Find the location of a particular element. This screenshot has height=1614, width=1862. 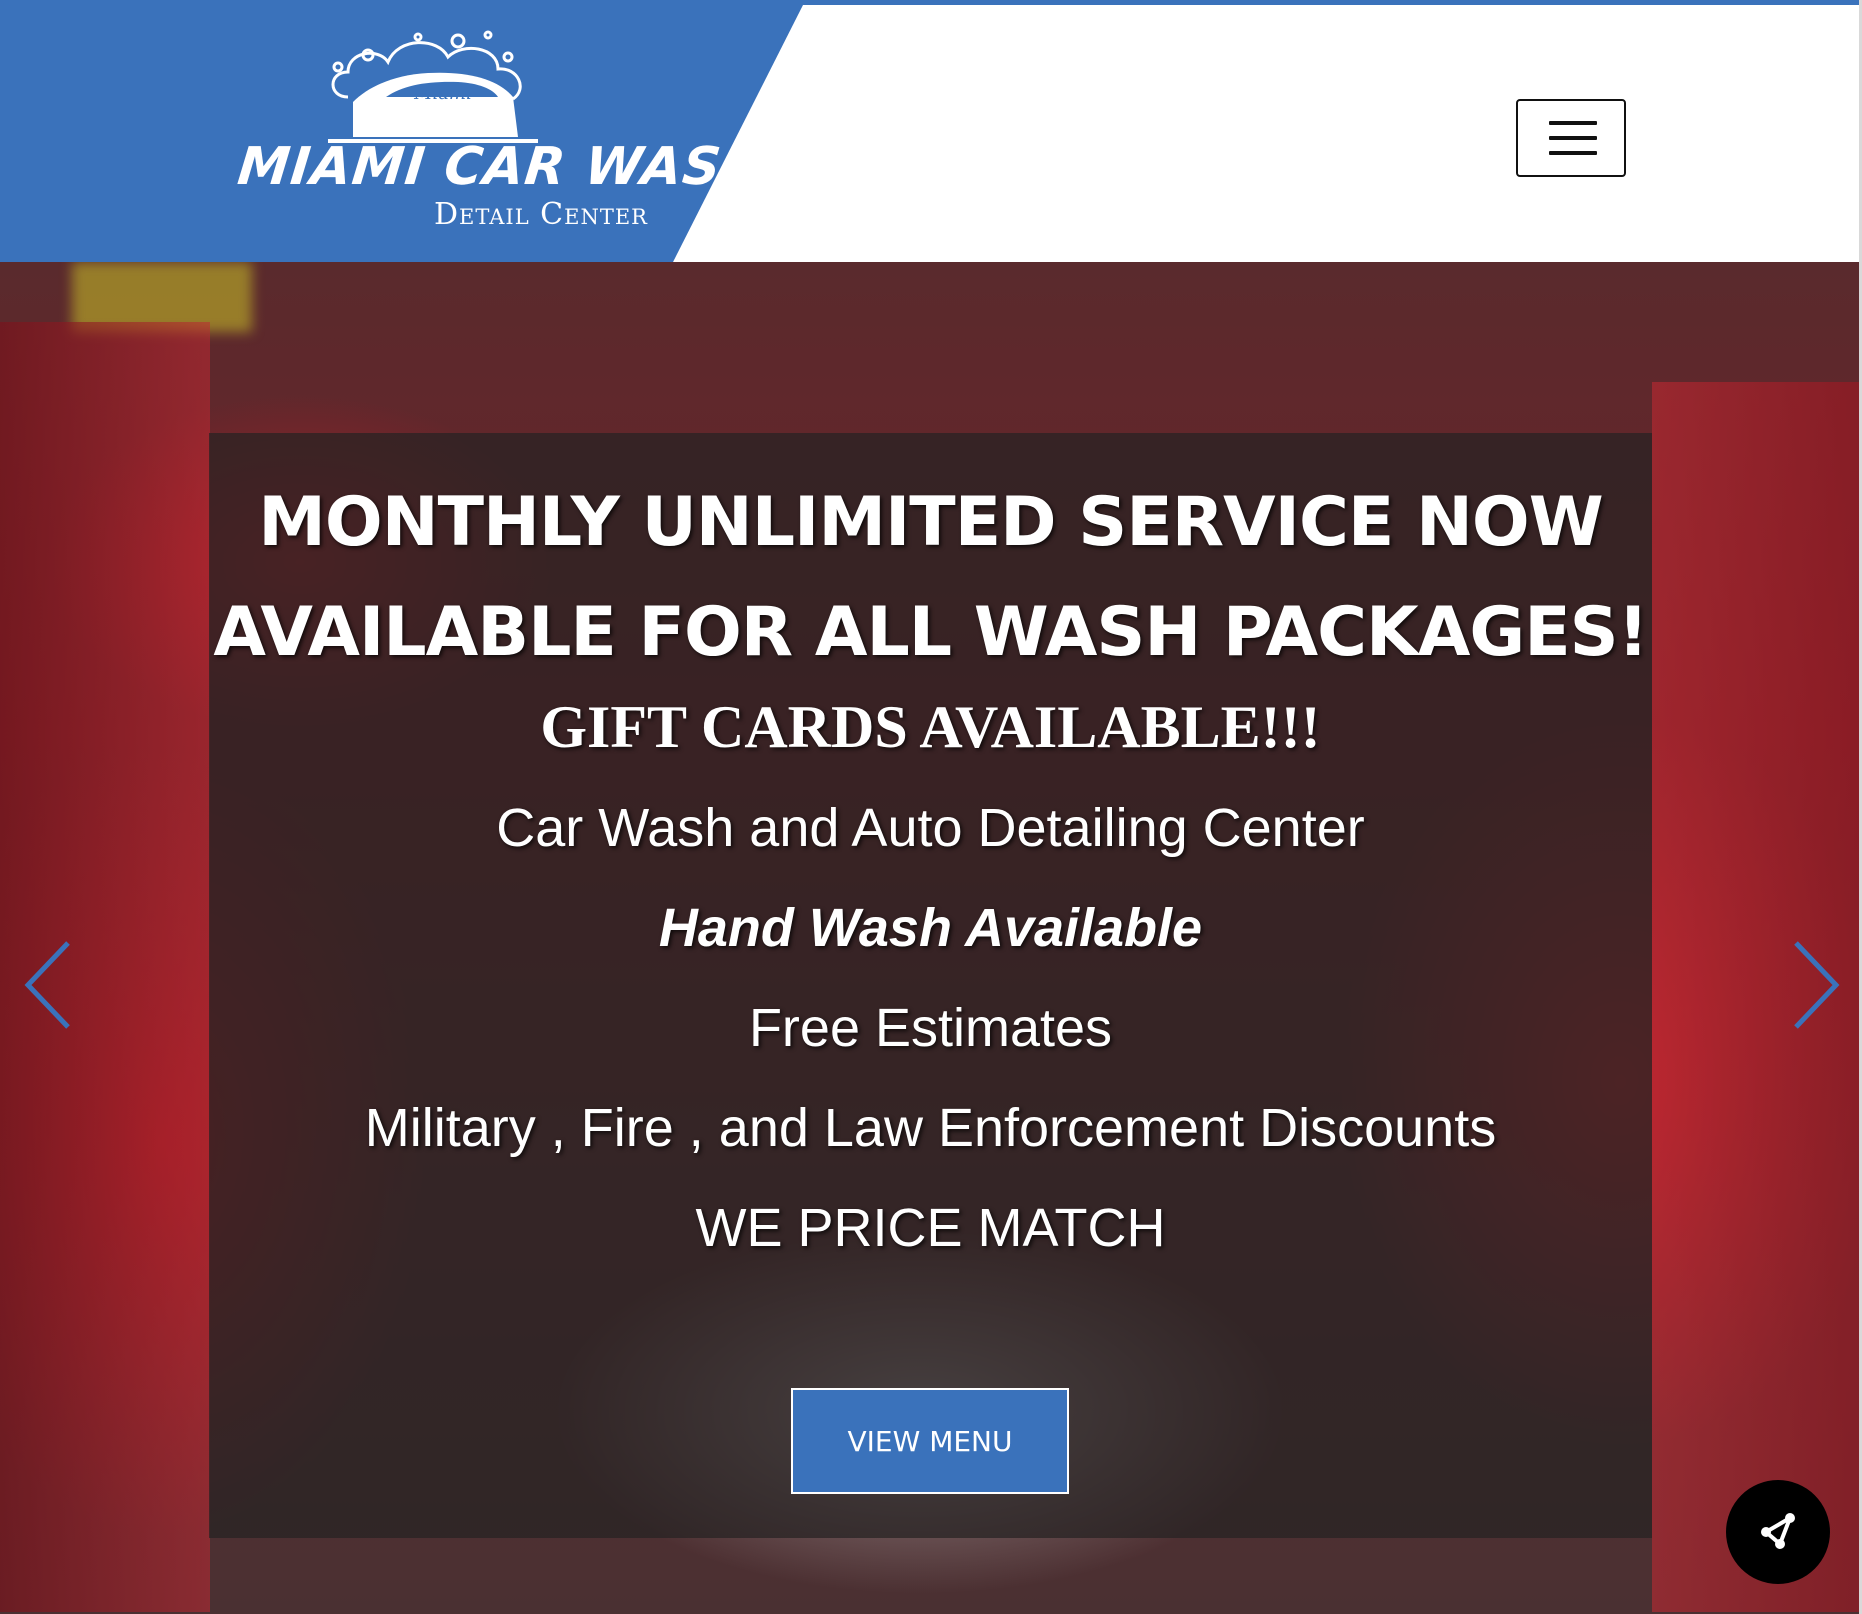

hamburger-menu-icon is located at coordinates (1573, 123).